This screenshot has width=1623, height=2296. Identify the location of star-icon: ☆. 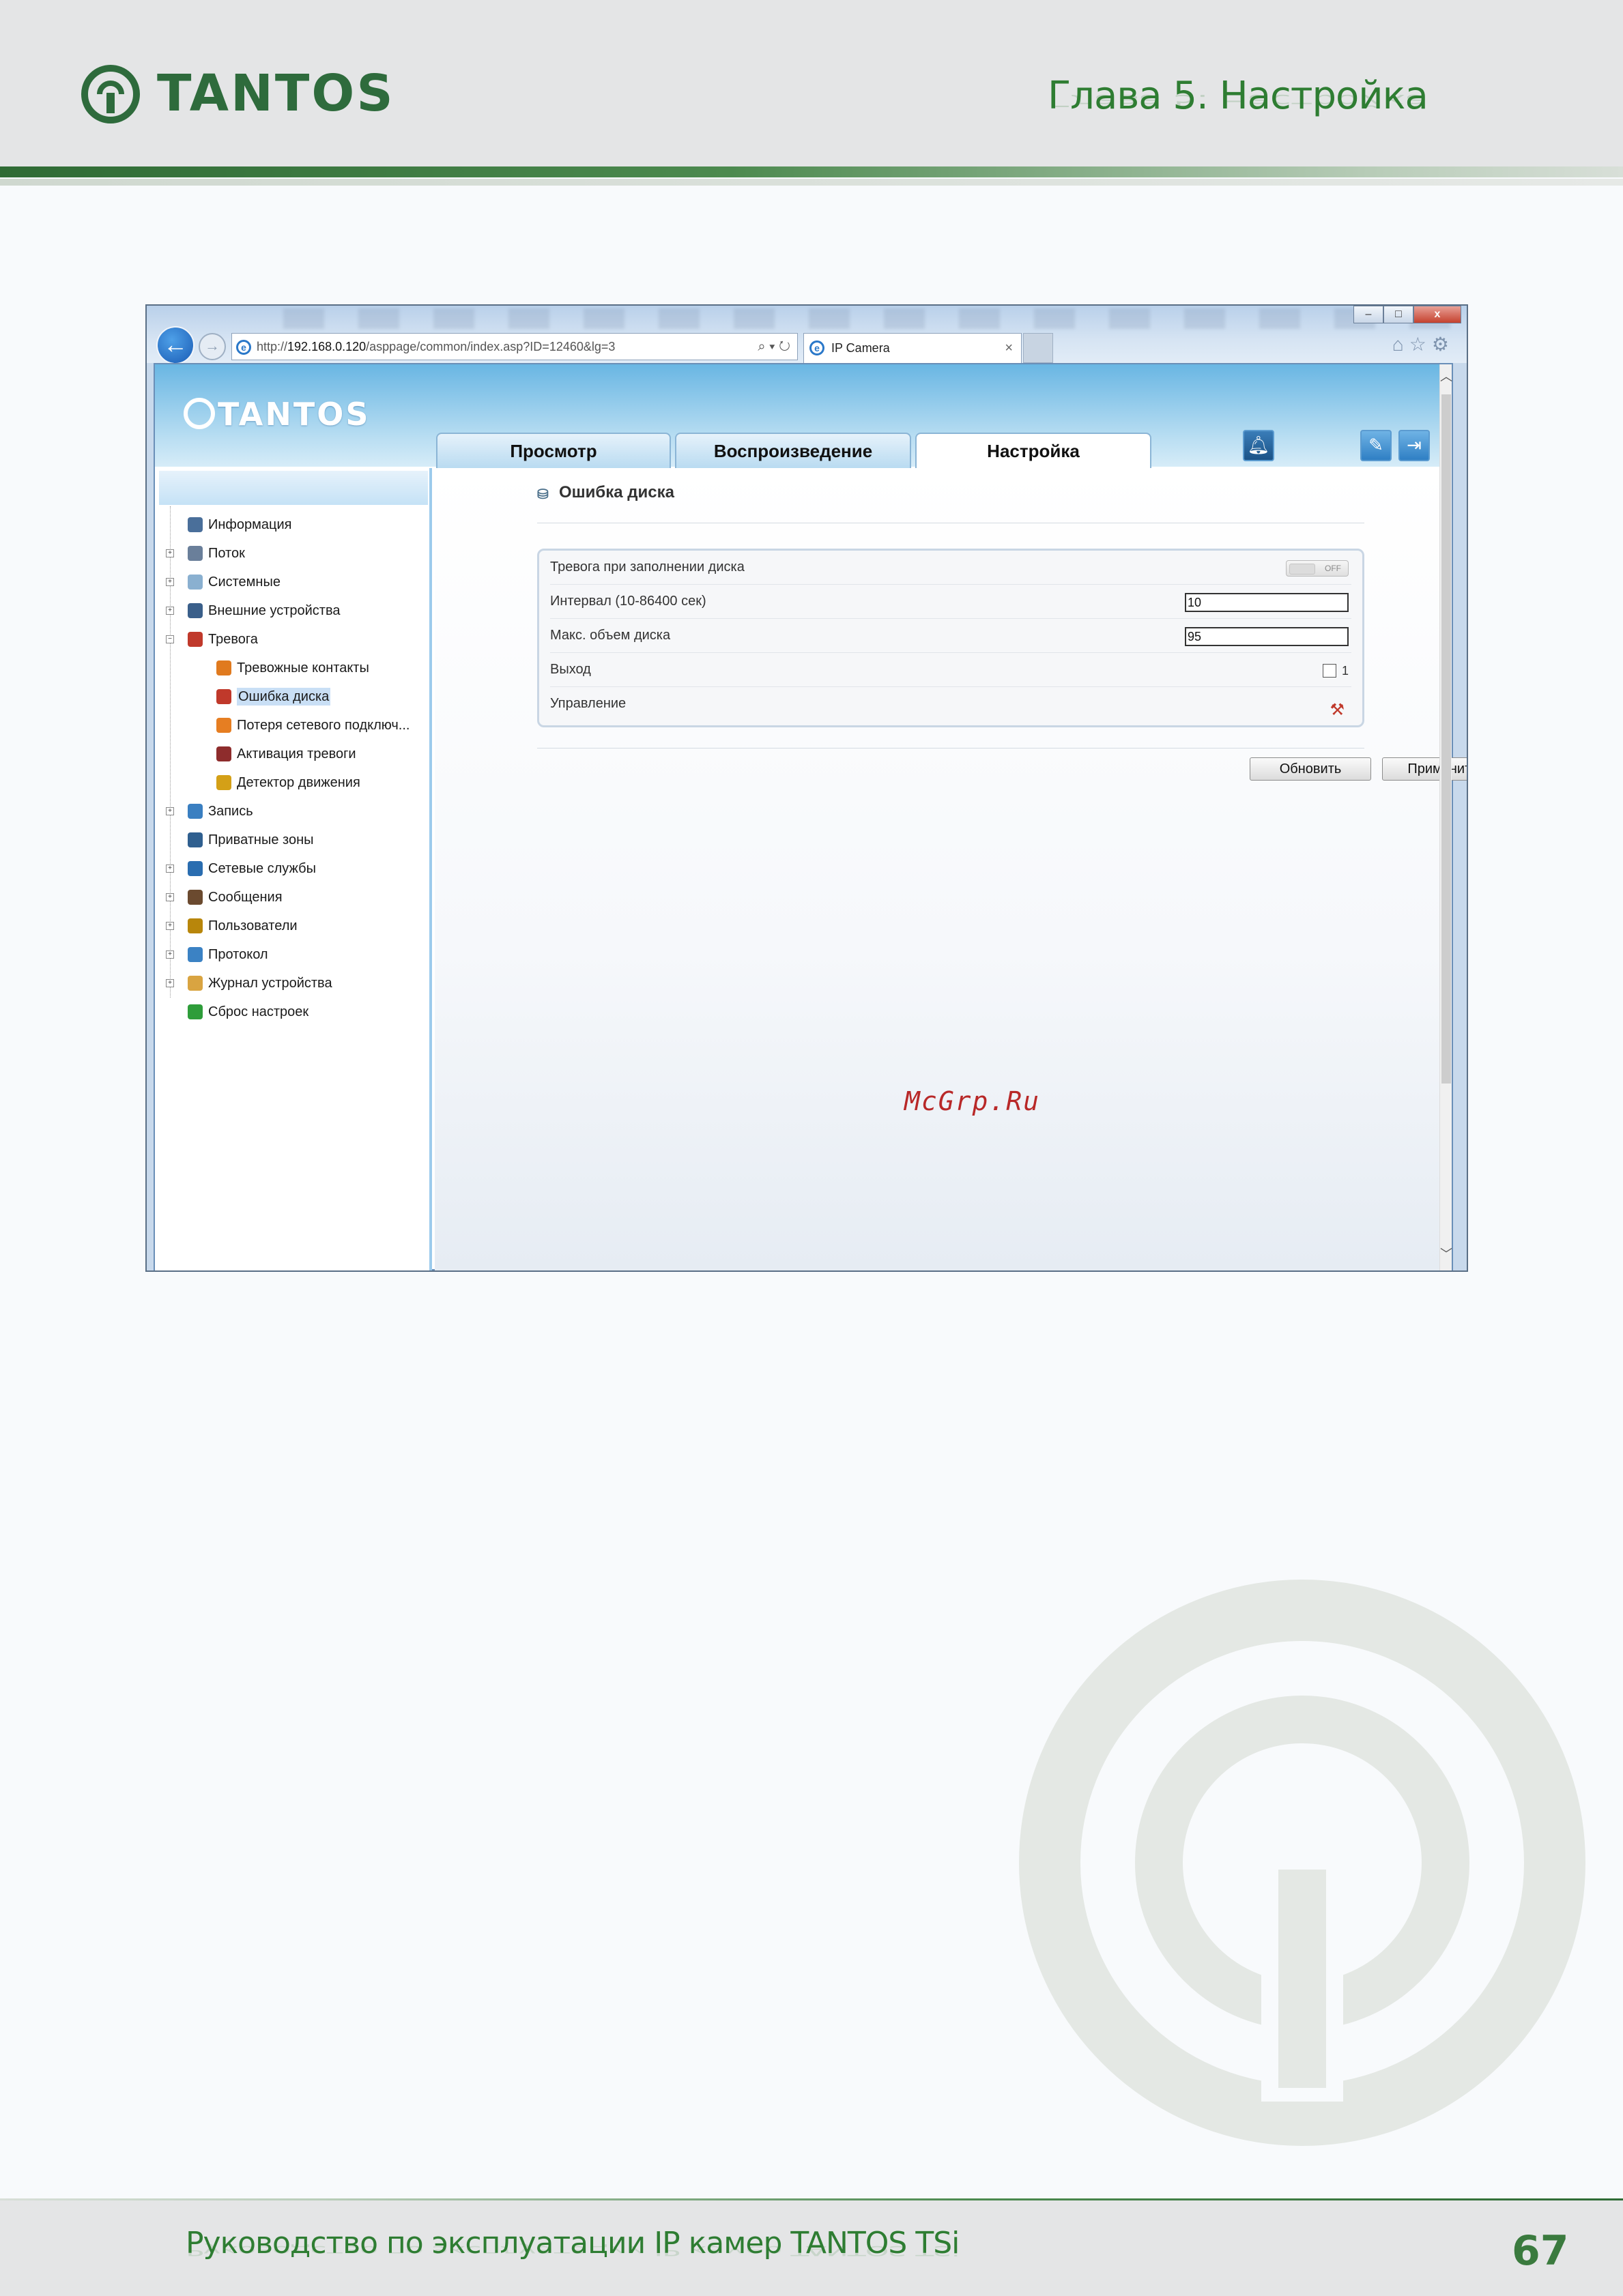
(1420, 344).